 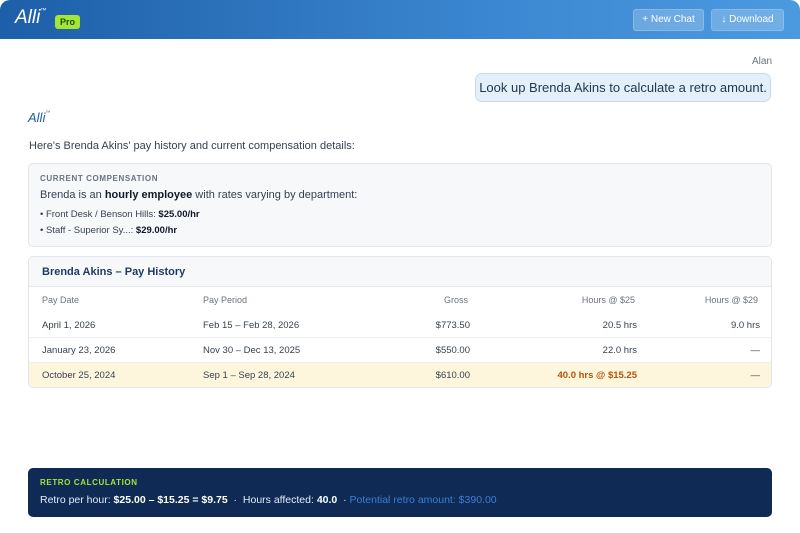 I want to click on pro-badge: Pro, so click(x=68, y=22).